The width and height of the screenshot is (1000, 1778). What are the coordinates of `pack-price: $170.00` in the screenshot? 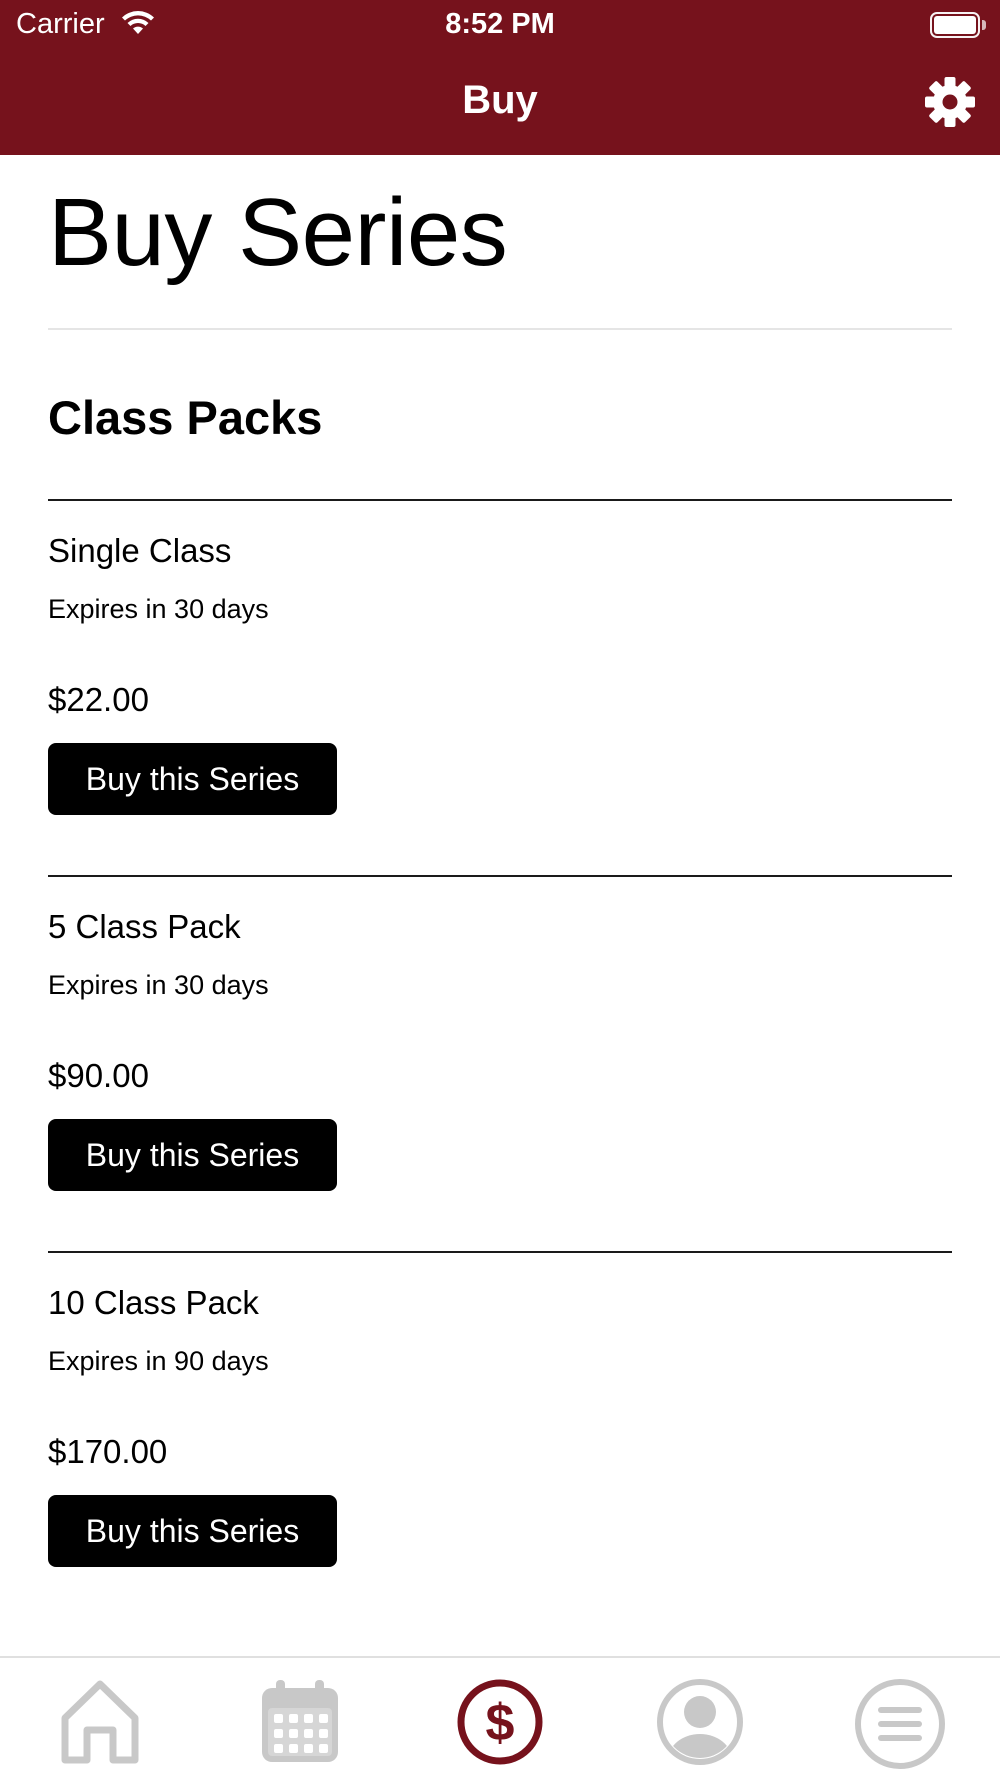 It's located at (108, 1451).